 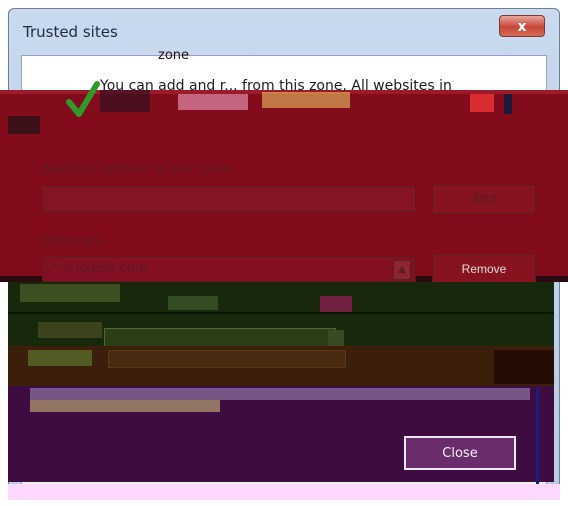 I want to click on window-close-button: x, so click(x=522, y=26).